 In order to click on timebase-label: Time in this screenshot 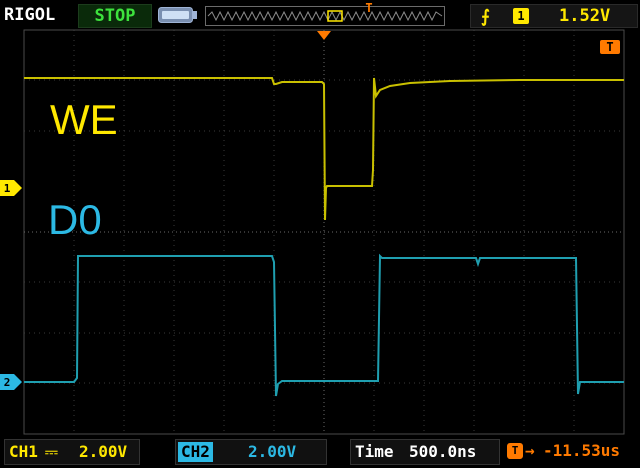, I will do `click(374, 451)`.